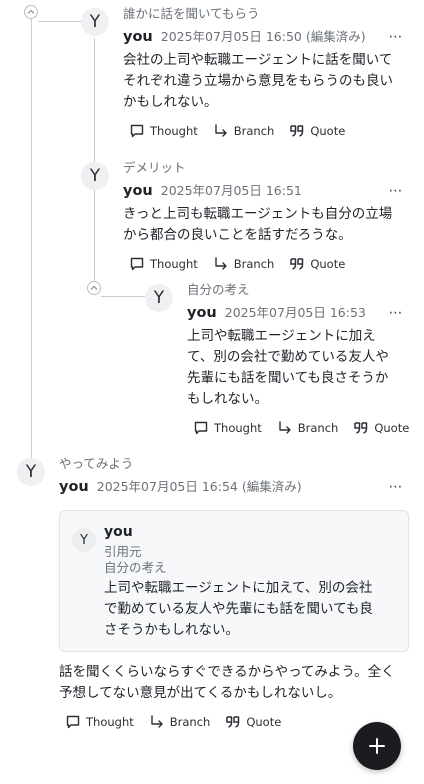  What do you see at coordinates (281, 336) in the screenshot?
I see `post-body-line: 上司や転職エージェントに加え` at bounding box center [281, 336].